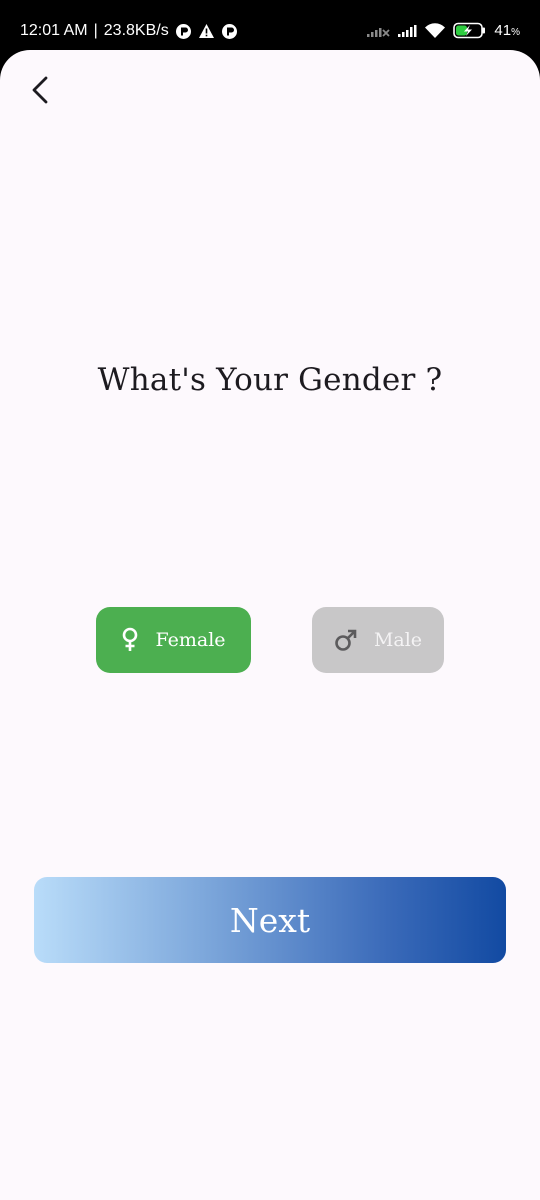 Image resolution: width=540 pixels, height=1200 pixels. I want to click on next-button-label: Next, so click(270, 920).